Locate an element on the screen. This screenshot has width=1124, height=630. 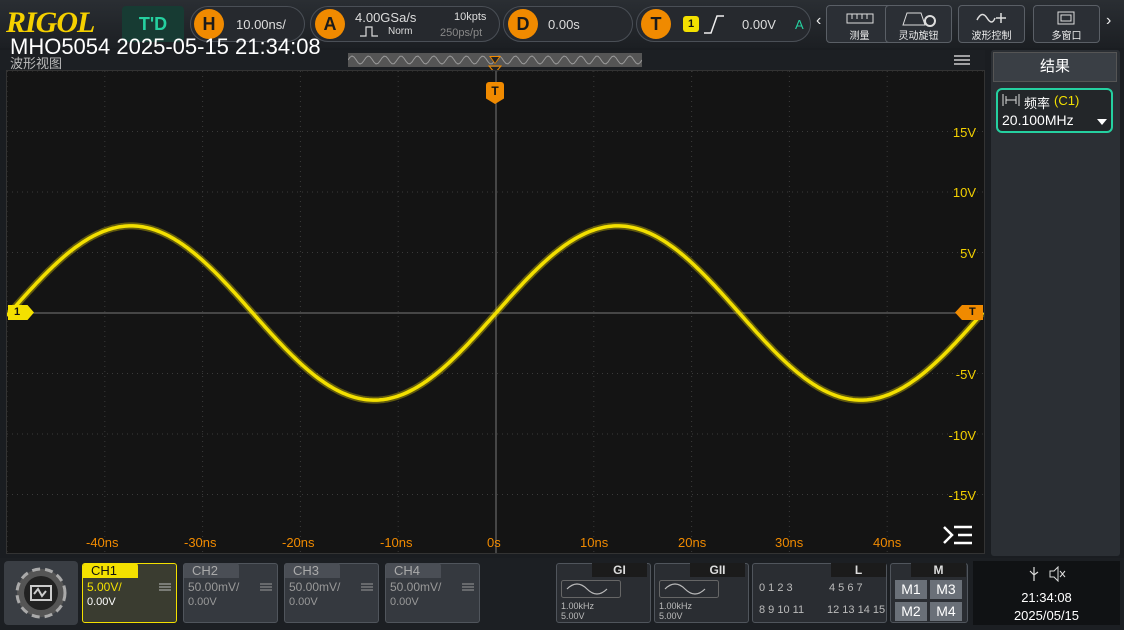
ch3-box: CH3 50.00mV/ 0.00V is located at coordinates (331, 593).